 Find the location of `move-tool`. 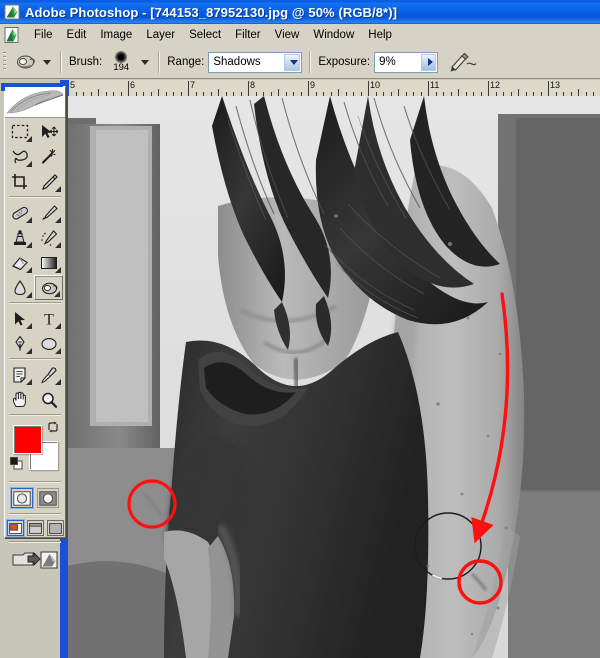

move-tool is located at coordinates (48, 131).